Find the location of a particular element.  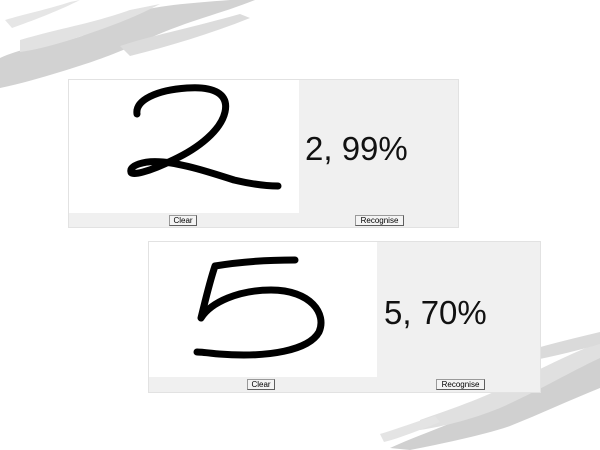

recognition-result: 2, 99% is located at coordinates (356, 148).